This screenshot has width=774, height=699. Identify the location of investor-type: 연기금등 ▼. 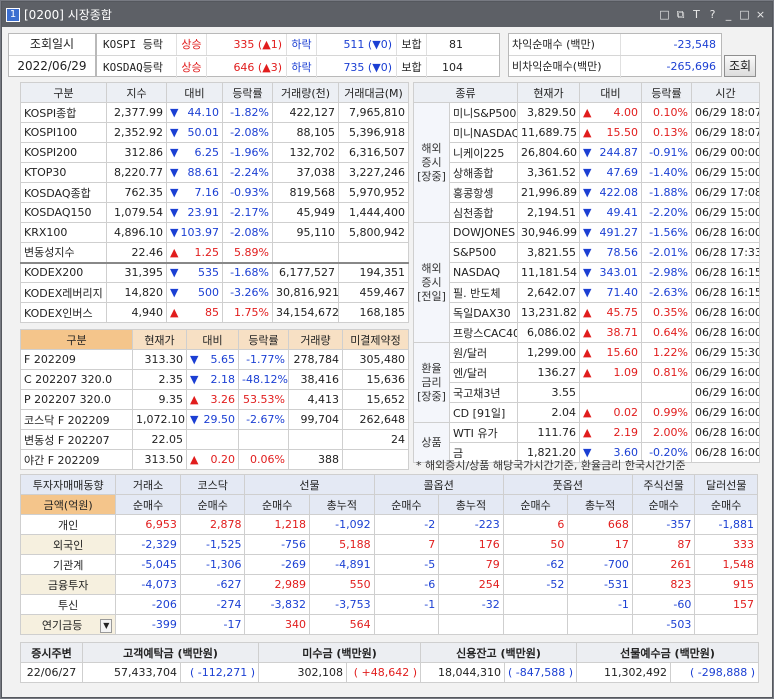
(68, 624).